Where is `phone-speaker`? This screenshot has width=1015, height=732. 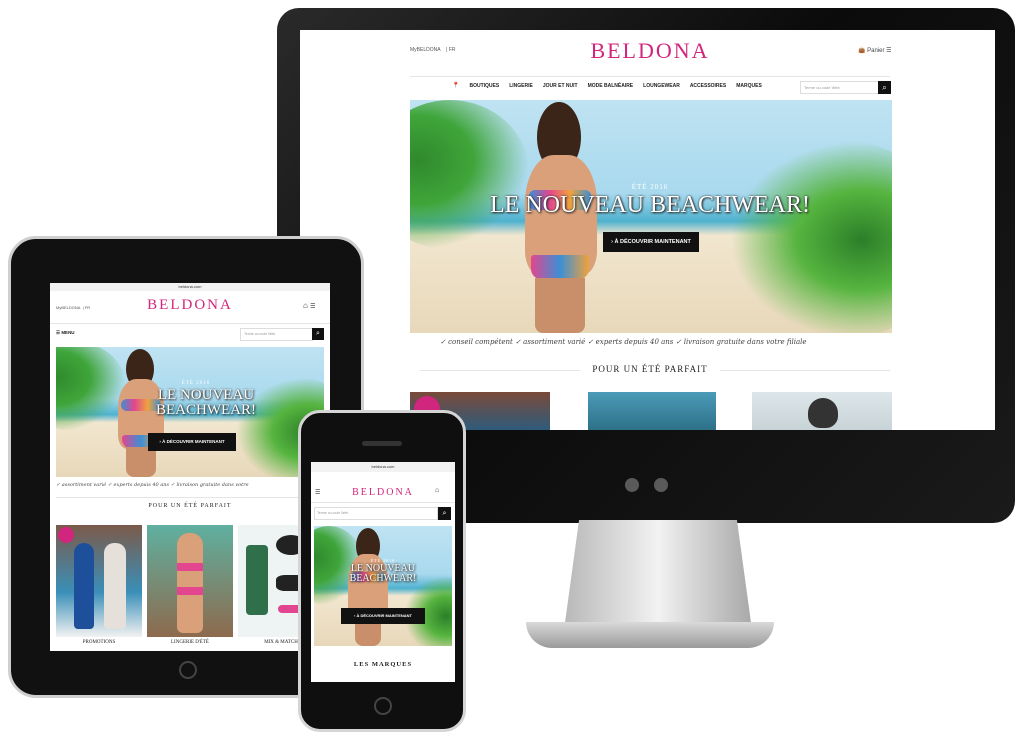 phone-speaker is located at coordinates (382, 443).